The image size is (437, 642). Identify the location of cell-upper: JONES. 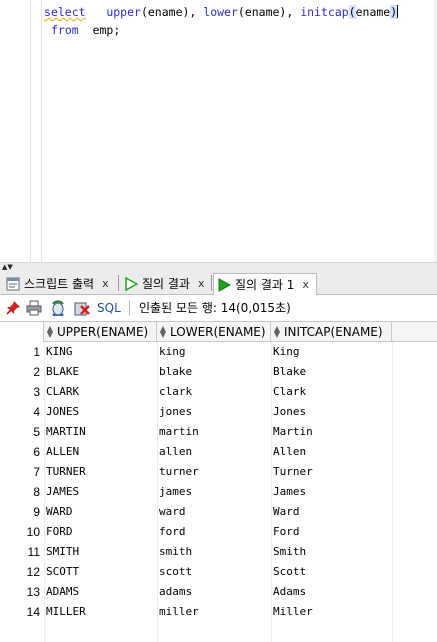
(62, 412).